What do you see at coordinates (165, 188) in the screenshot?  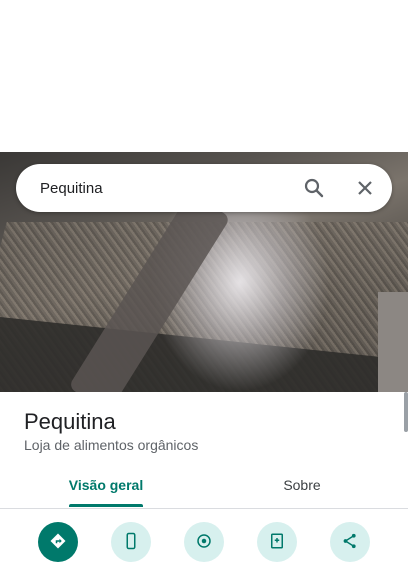 I see `search-input` at bounding box center [165, 188].